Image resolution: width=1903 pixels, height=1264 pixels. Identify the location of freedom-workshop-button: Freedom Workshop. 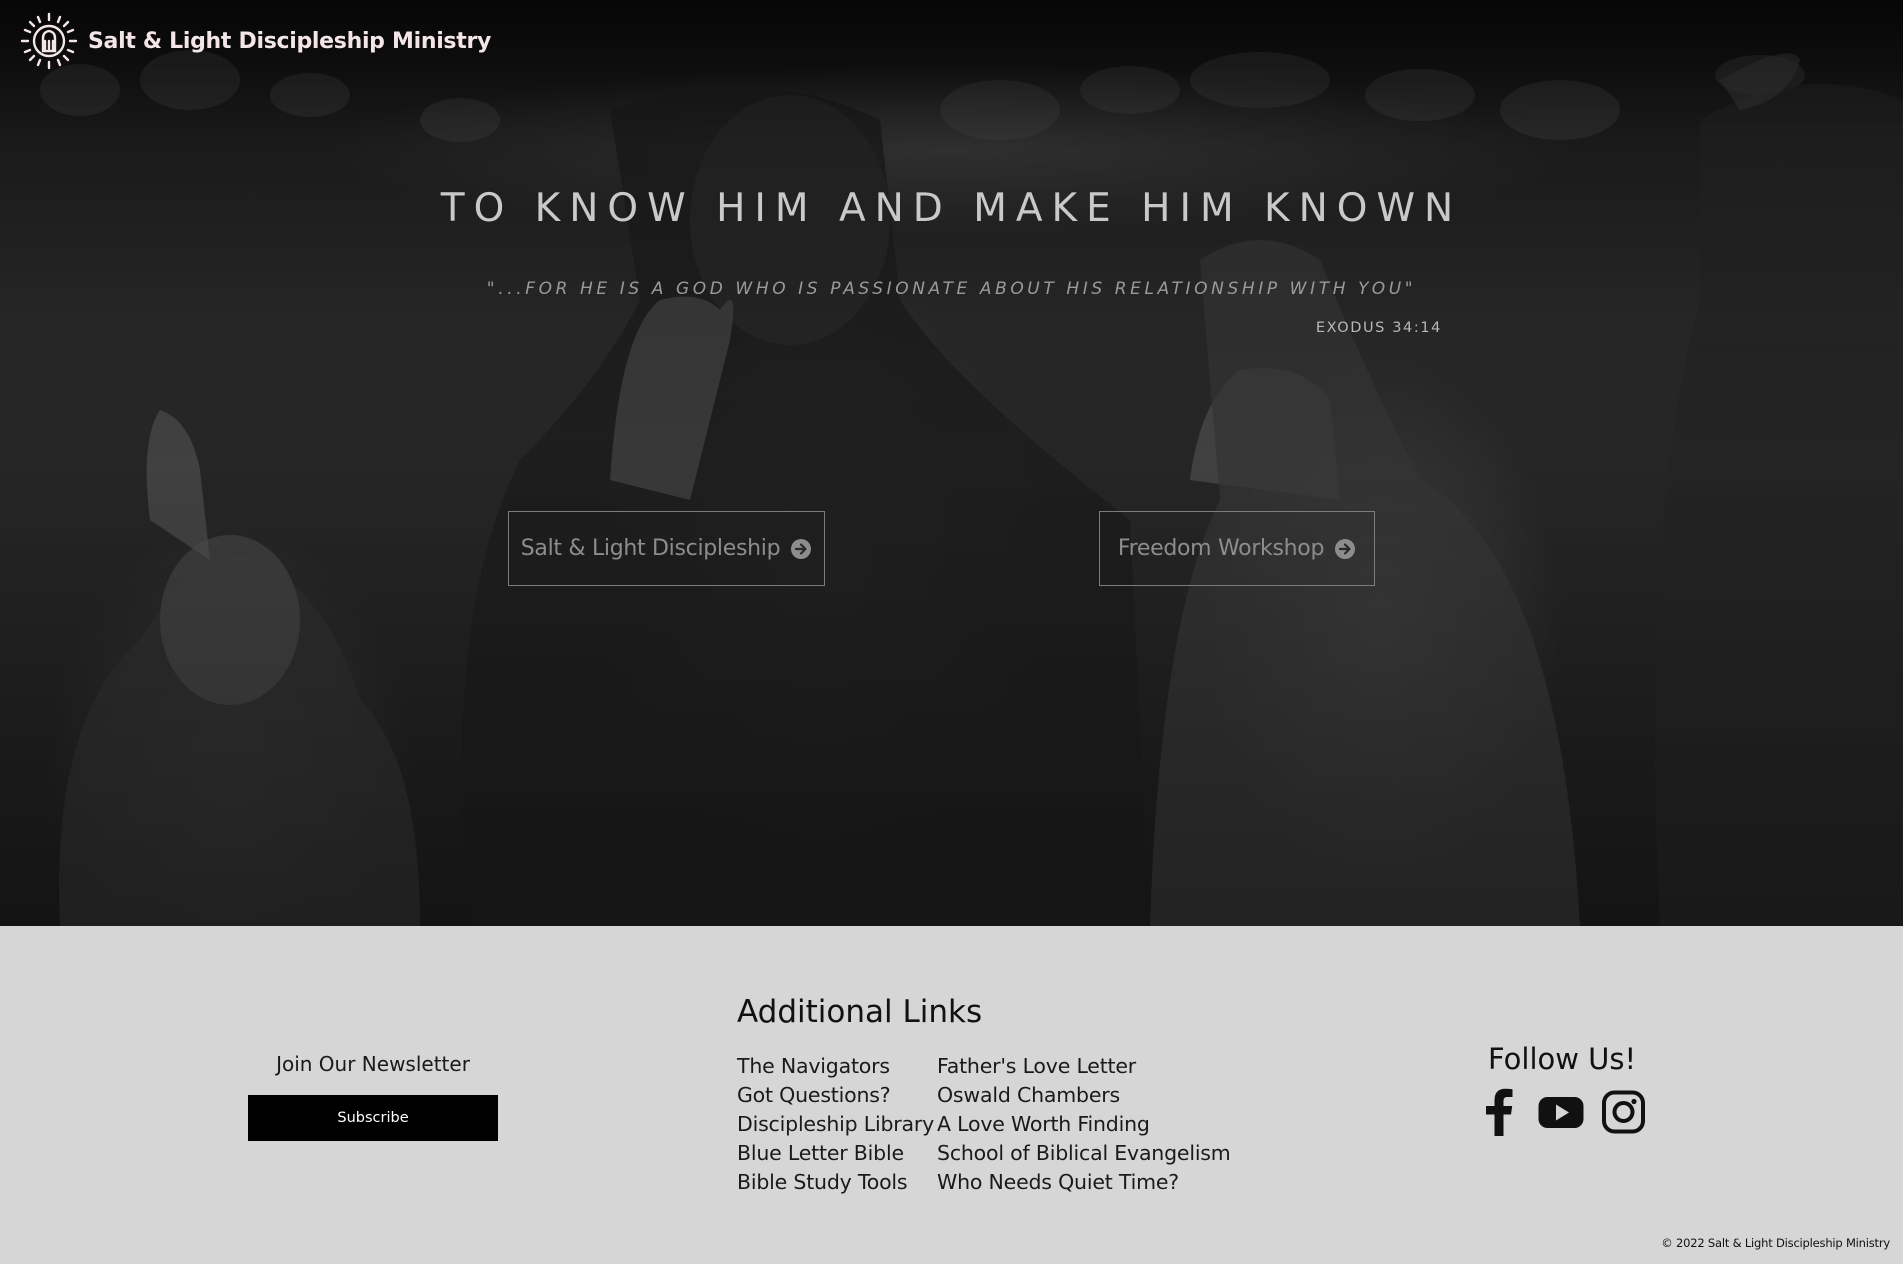
(1237, 548).